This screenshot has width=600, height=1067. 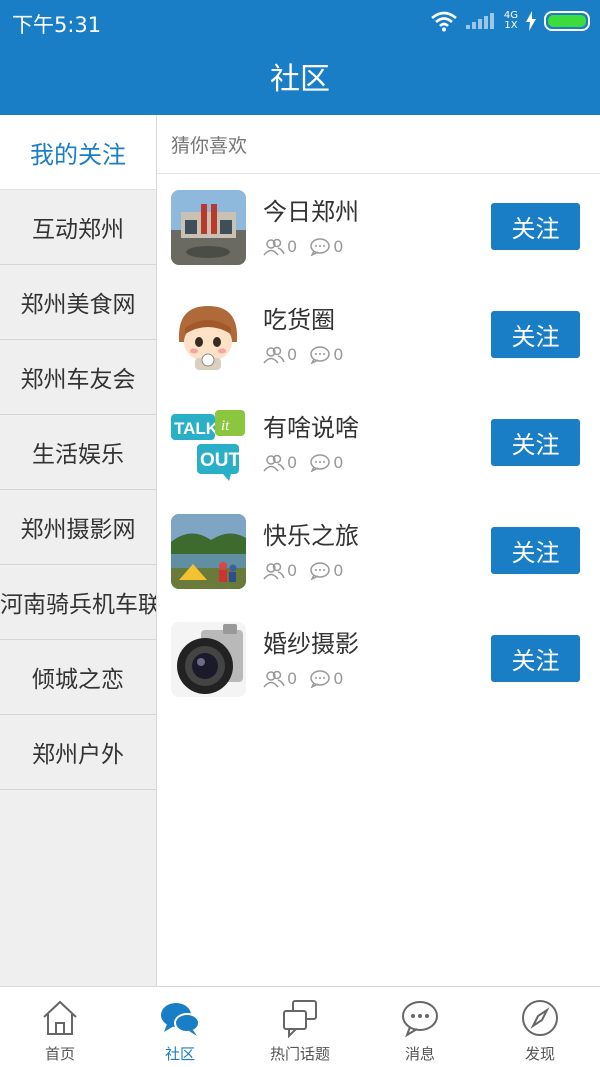 I want to click on wifi-icon, so click(x=444, y=21).